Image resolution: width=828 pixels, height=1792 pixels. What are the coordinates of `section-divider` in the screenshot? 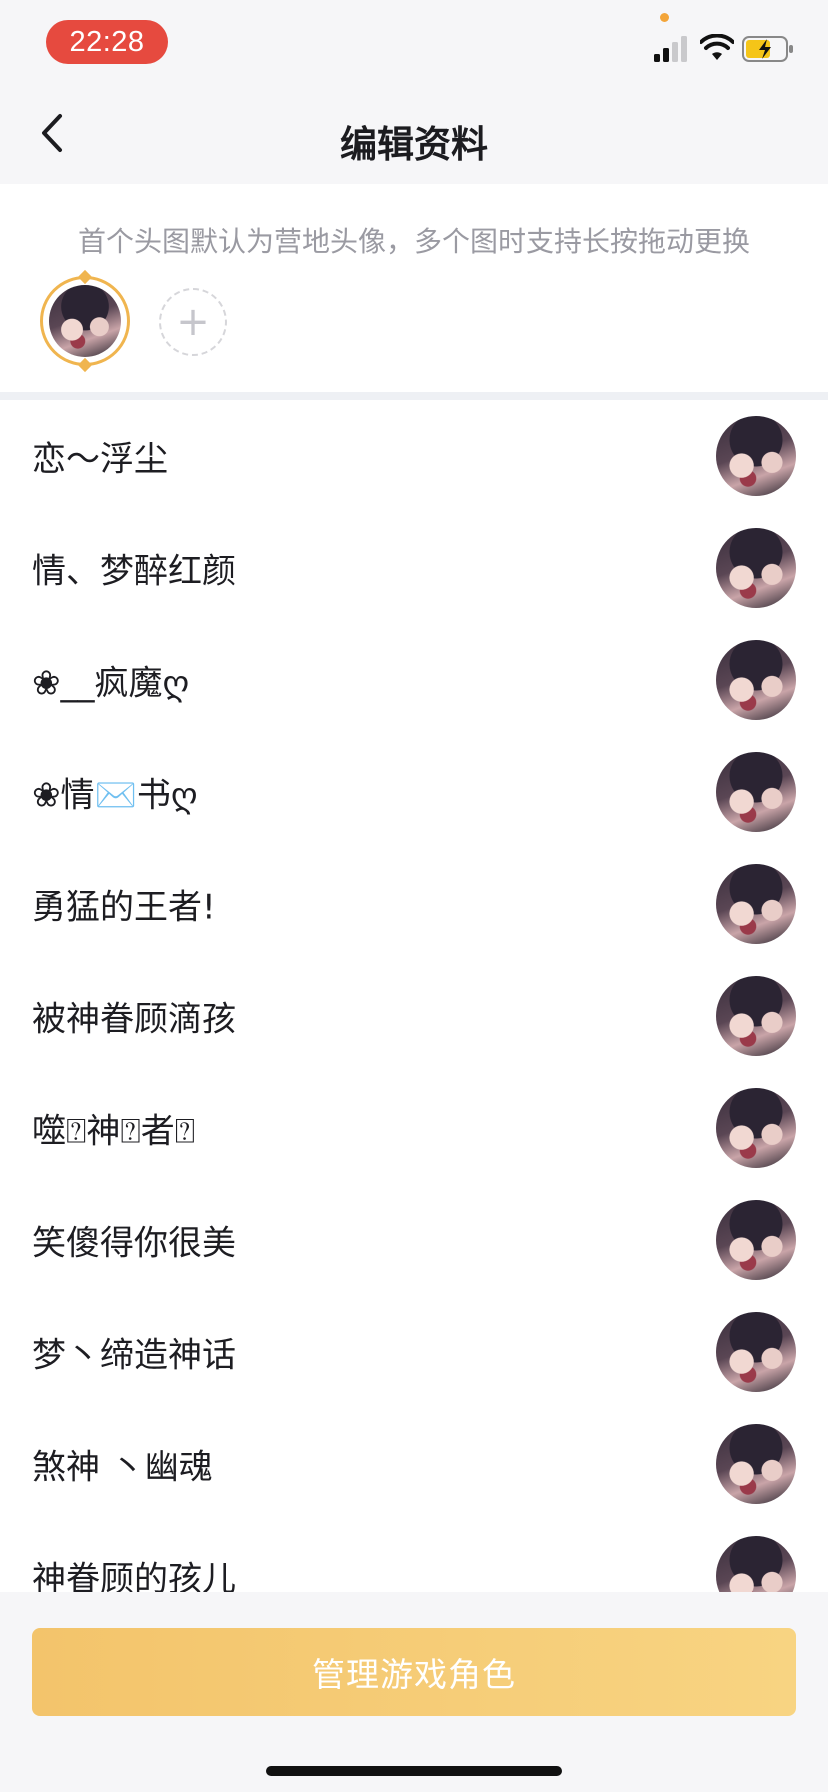 It's located at (414, 396).